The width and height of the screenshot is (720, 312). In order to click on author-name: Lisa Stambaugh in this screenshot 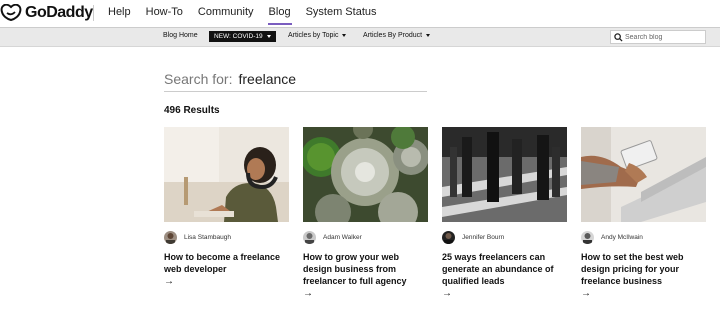, I will do `click(207, 237)`.